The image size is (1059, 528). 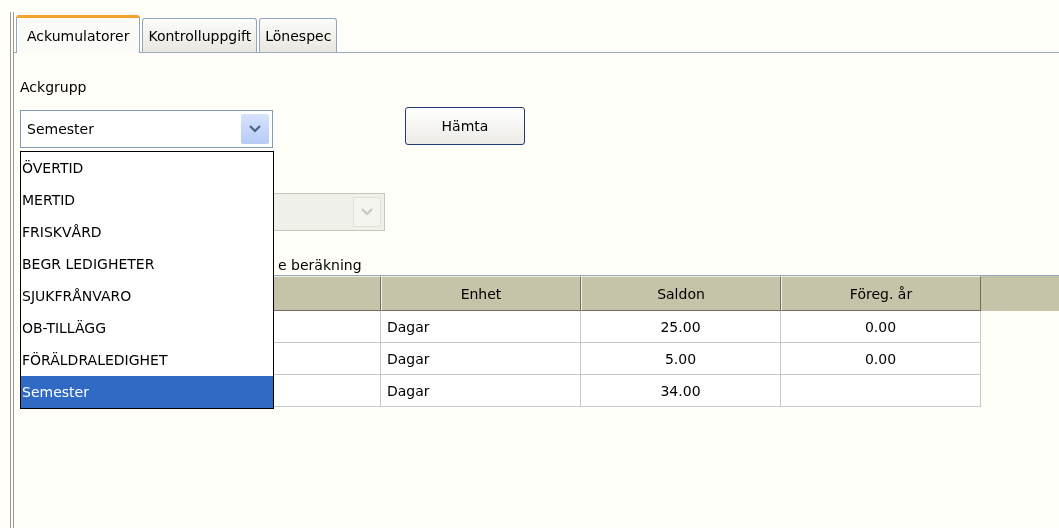 I want to click on table-cell: 5.00, so click(x=681, y=359).